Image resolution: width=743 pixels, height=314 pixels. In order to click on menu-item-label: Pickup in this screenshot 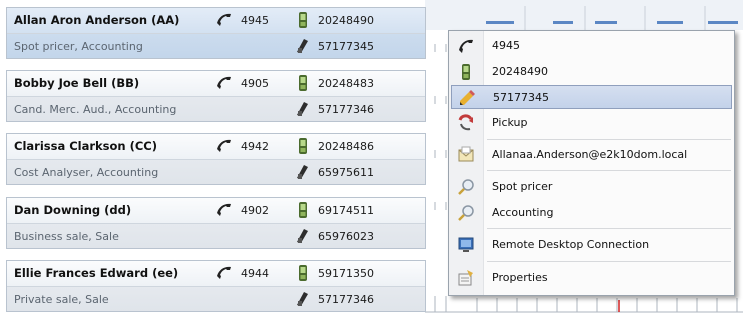, I will do `click(510, 122)`.